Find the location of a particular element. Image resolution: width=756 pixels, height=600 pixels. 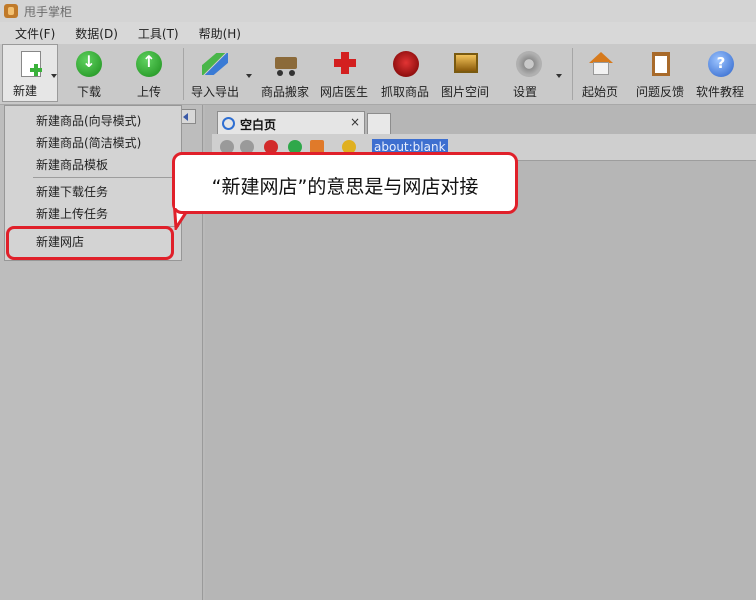

grab-goods-button: 抓取商品 is located at coordinates (406, 73).